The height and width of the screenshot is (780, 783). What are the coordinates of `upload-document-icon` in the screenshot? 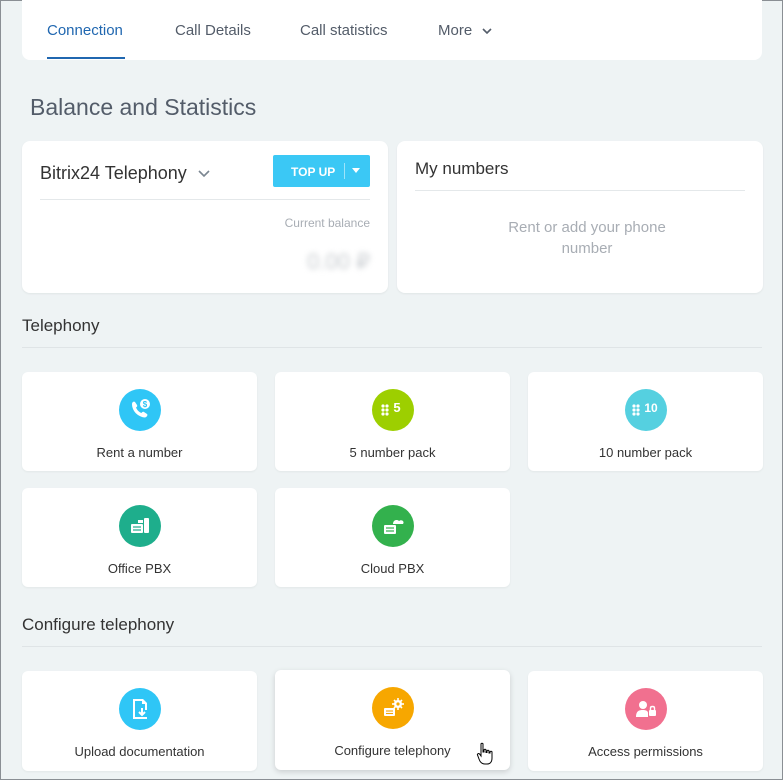 It's located at (140, 709).